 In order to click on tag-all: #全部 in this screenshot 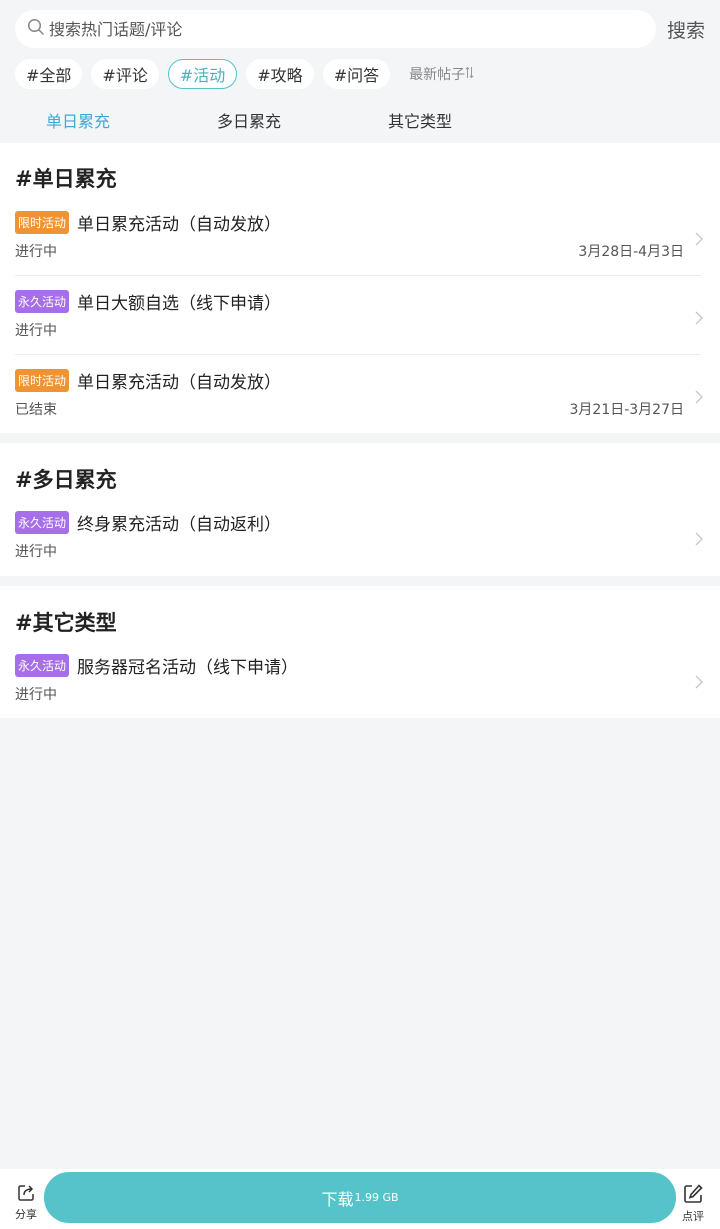, I will do `click(49, 74)`.